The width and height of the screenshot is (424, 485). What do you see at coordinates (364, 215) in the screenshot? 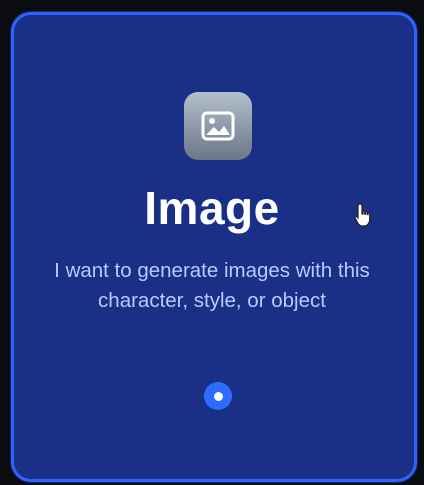
I see `hand-pointer-icon` at bounding box center [364, 215].